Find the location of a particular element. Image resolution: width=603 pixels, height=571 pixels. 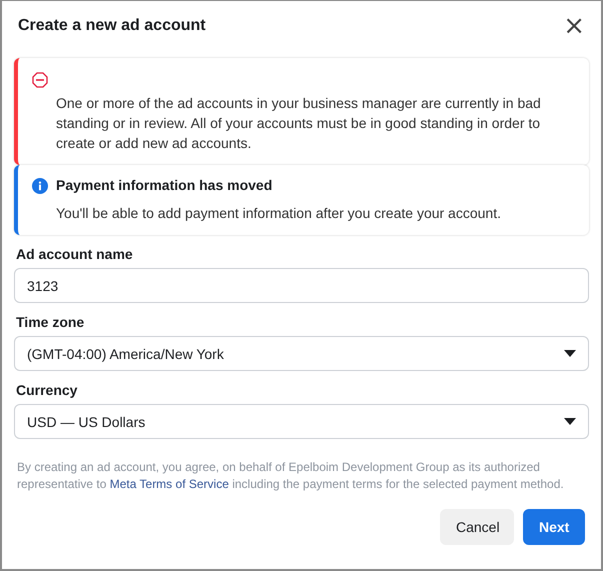

next-button: Next is located at coordinates (554, 527).